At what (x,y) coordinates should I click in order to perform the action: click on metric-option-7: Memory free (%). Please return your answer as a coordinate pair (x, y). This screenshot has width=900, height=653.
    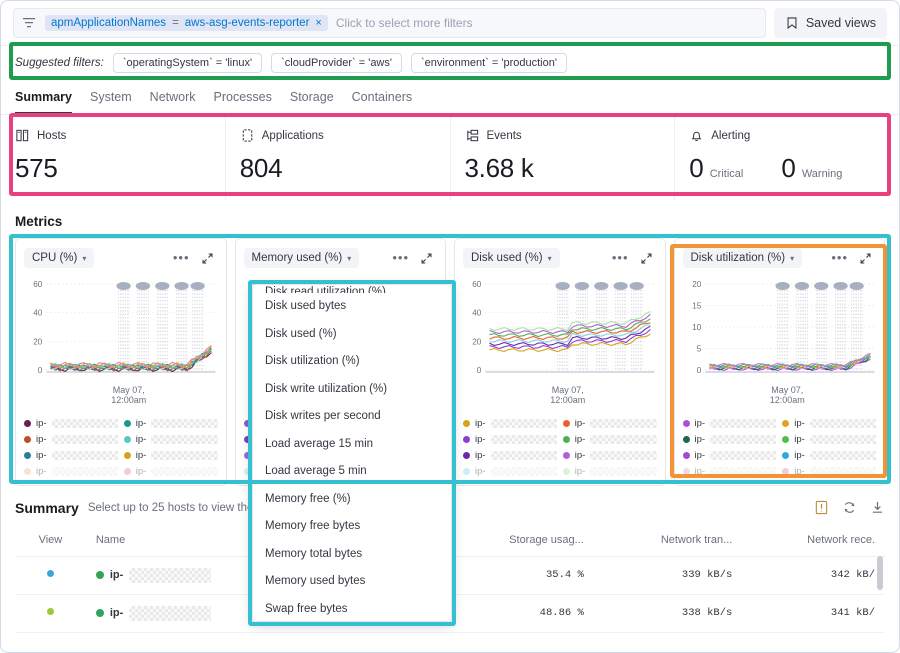
    Looking at the image, I should click on (352, 500).